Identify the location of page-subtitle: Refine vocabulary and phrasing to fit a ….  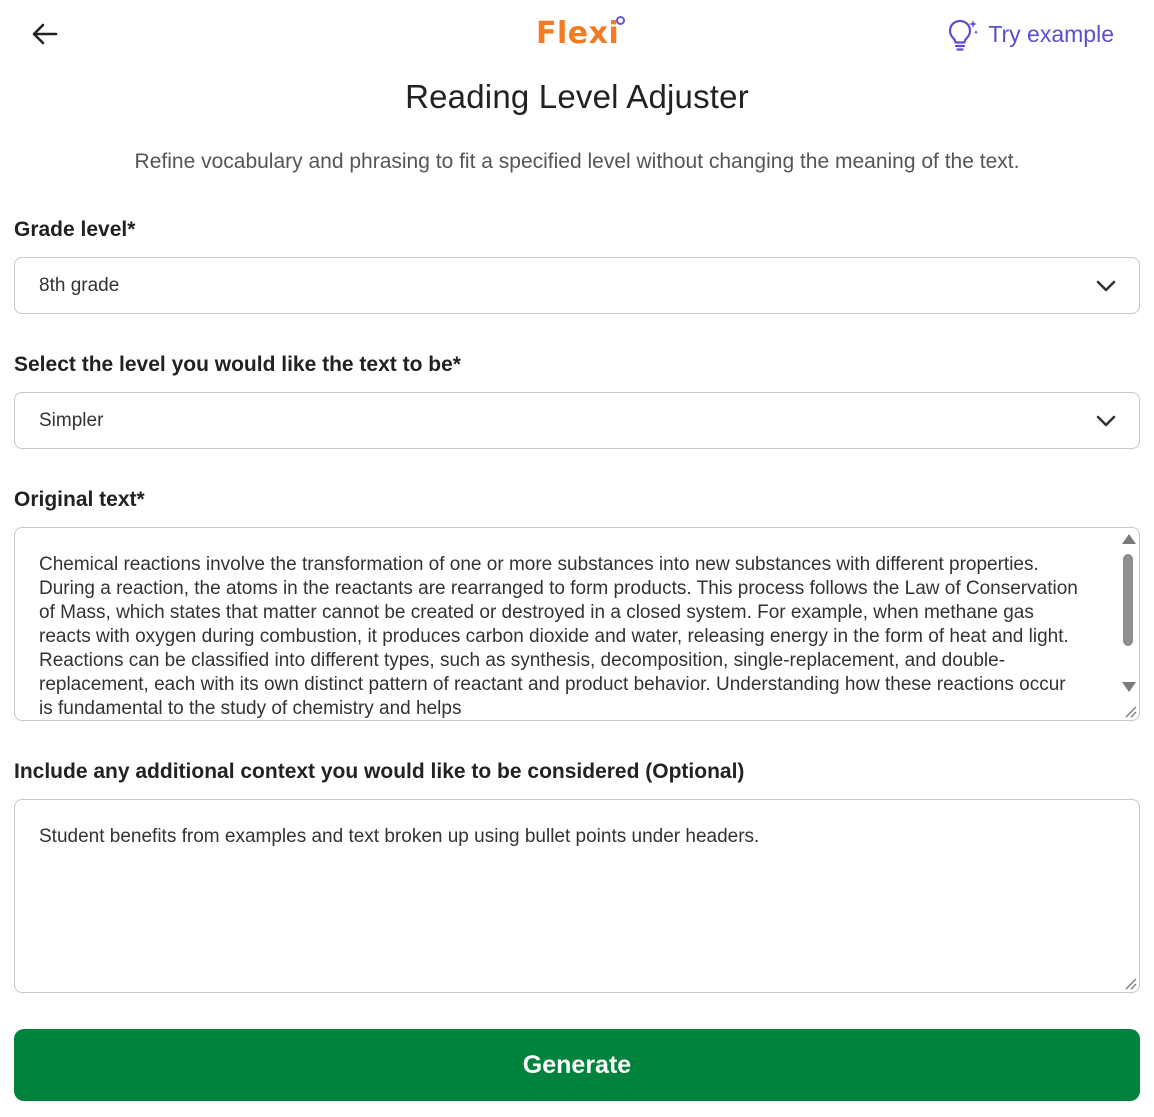
(577, 161).